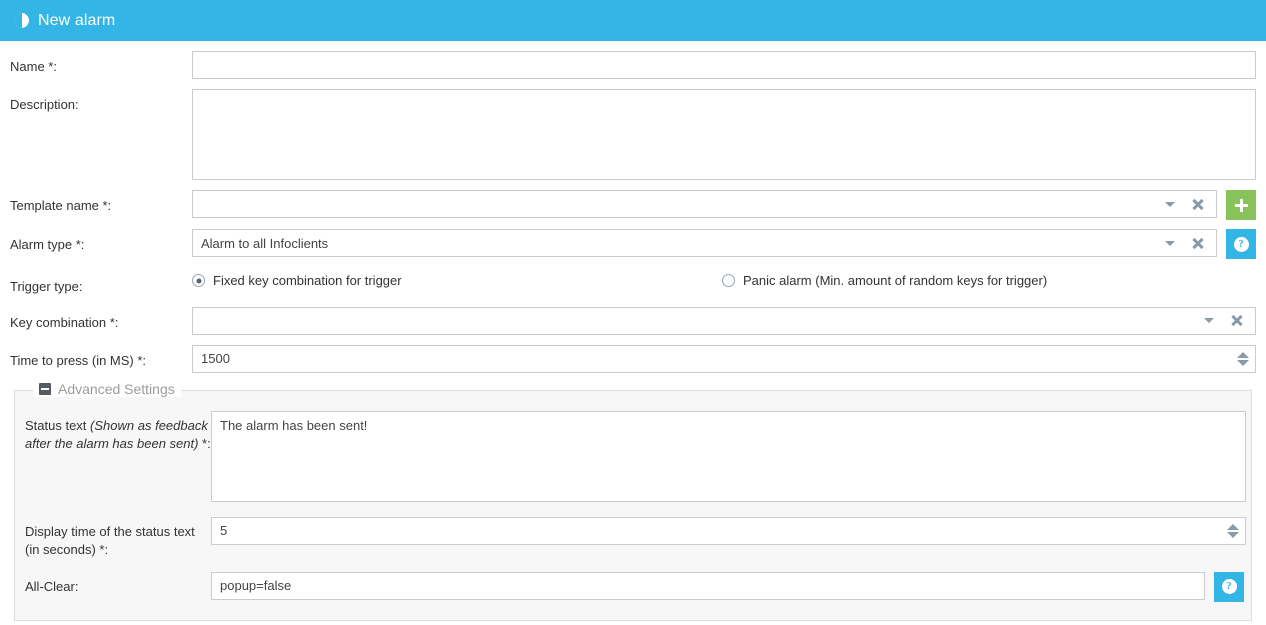  Describe the element at coordinates (728, 280) in the screenshot. I see `radio-unselected-icon` at that location.